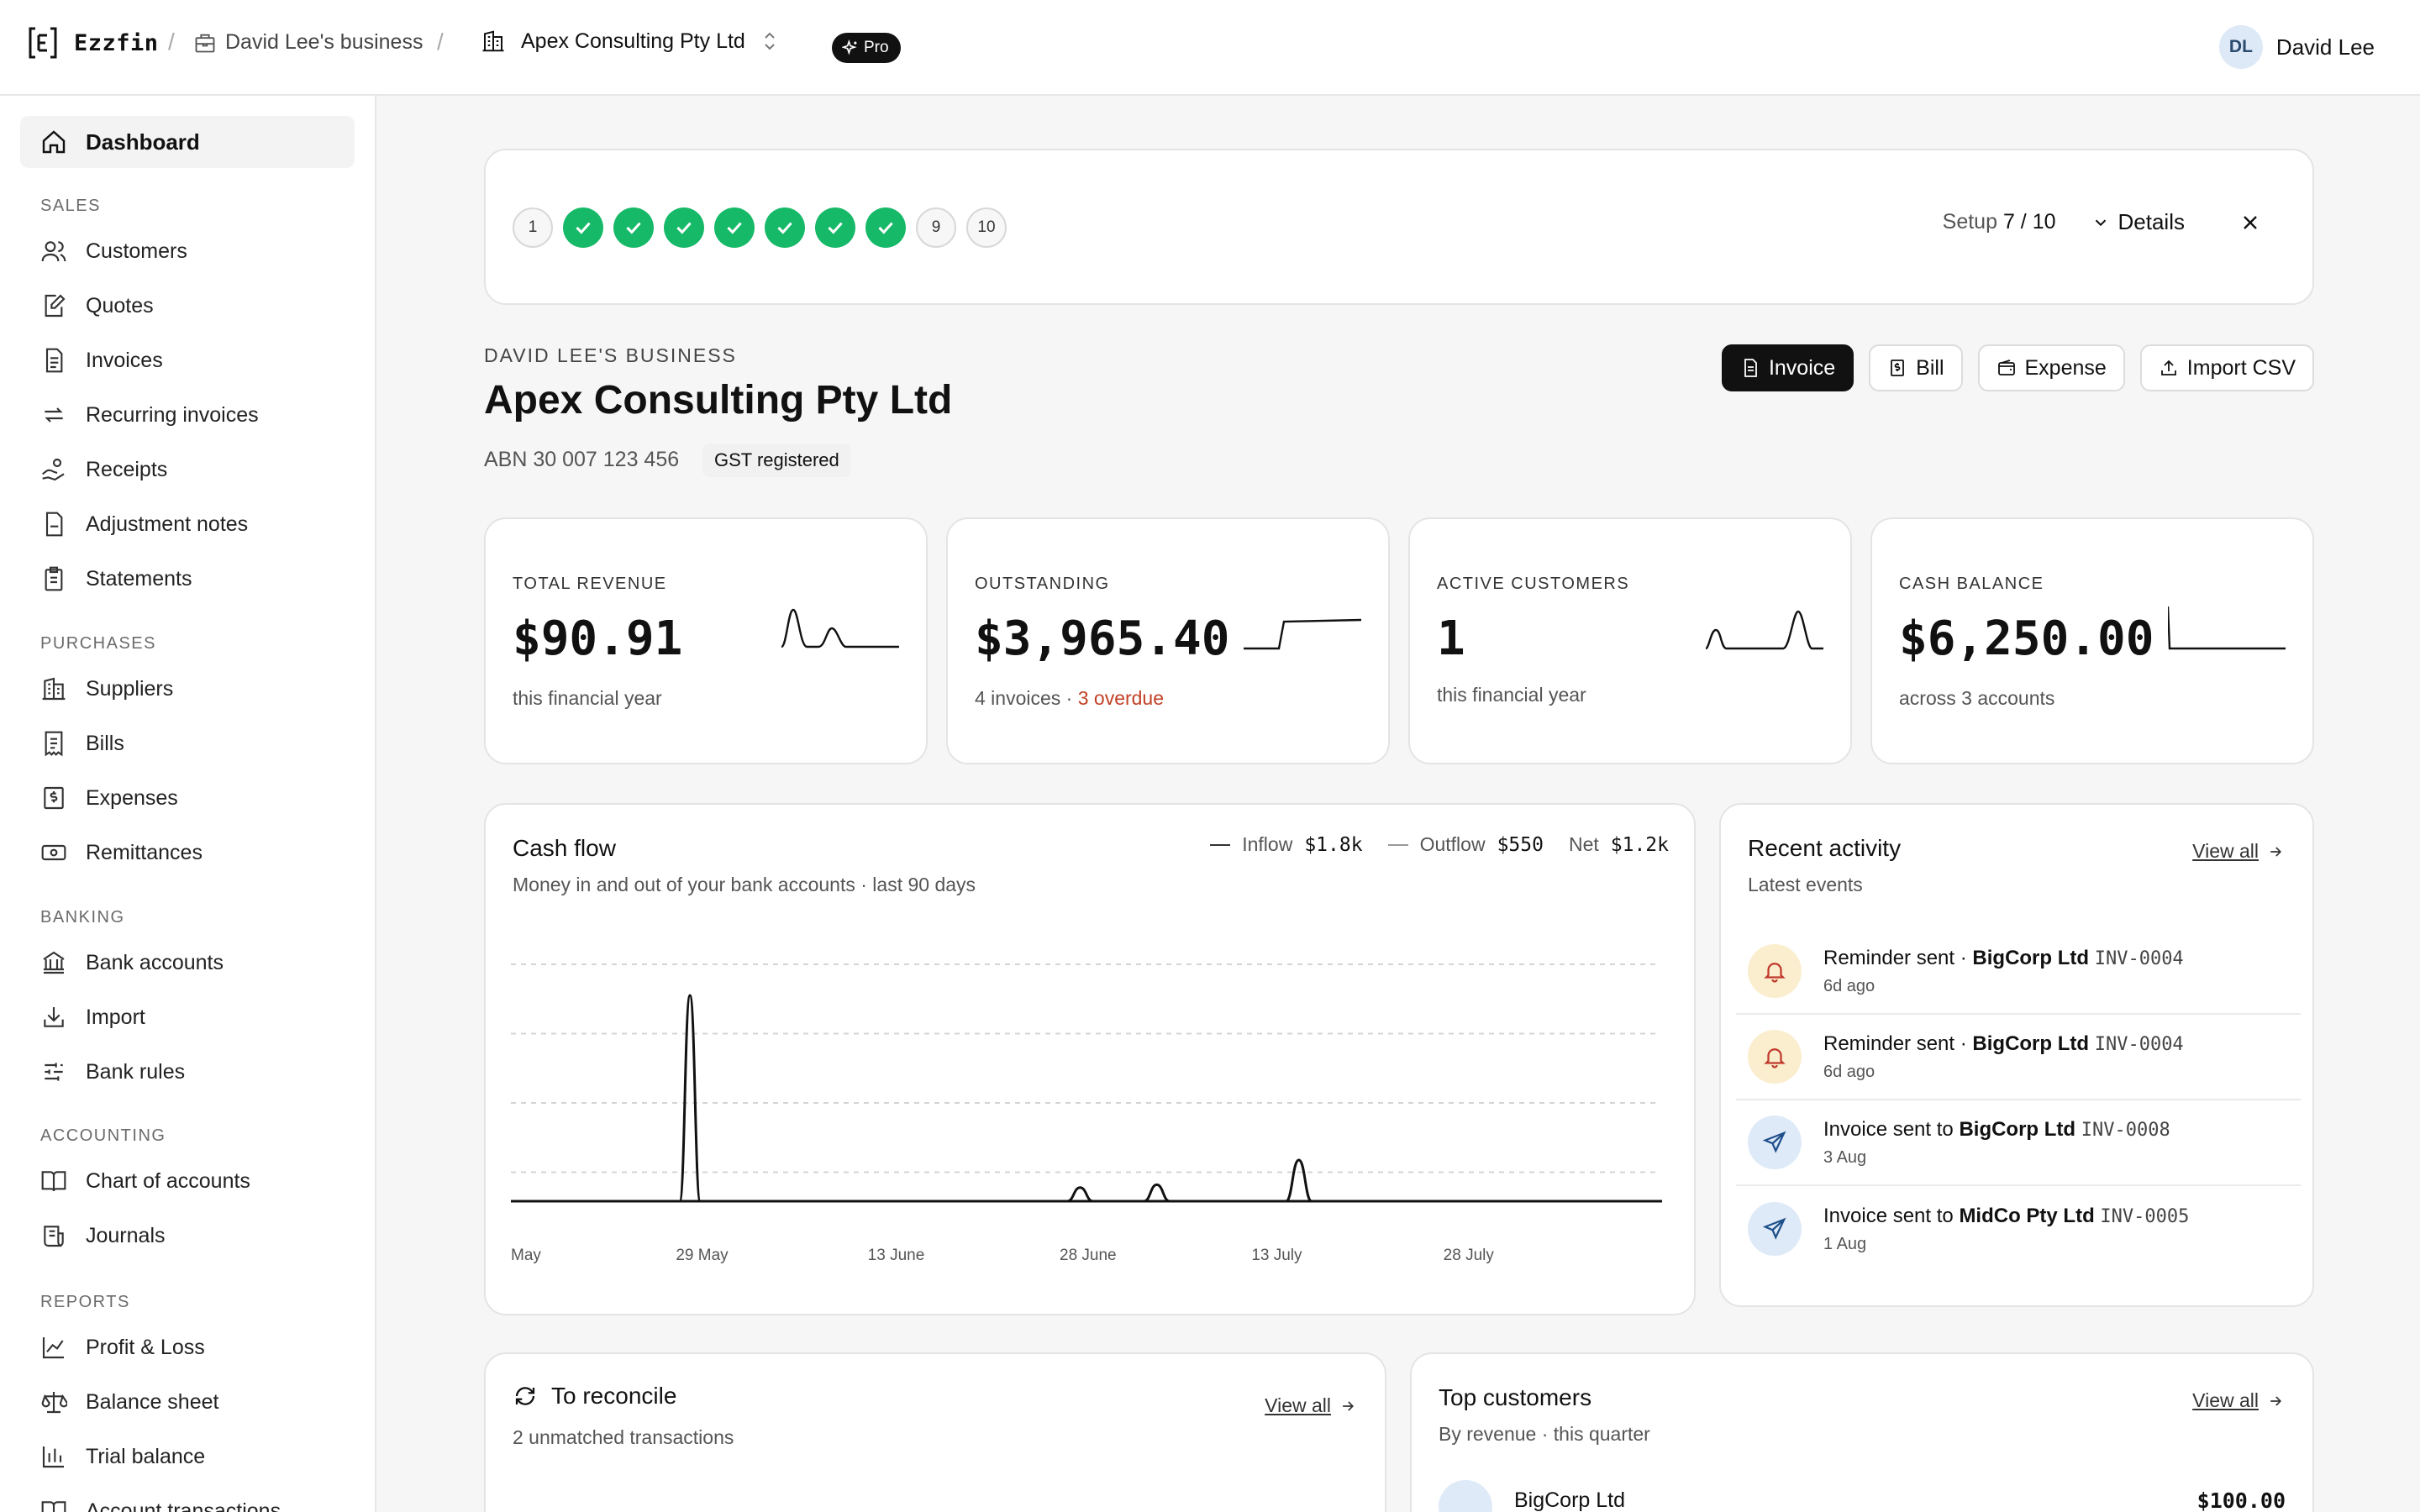 The height and width of the screenshot is (1512, 2420). Describe the element at coordinates (54, 1072) in the screenshot. I see `sliders-icon` at that location.